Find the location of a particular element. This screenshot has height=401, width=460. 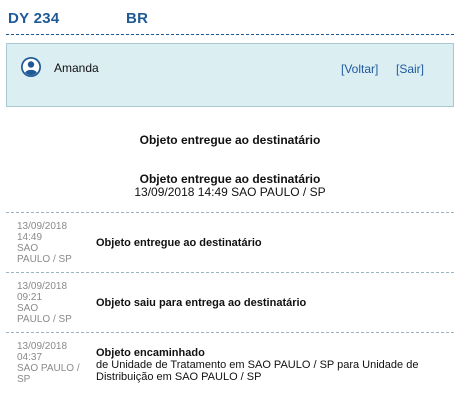

event-time: 14:49 is located at coordinates (30, 237).